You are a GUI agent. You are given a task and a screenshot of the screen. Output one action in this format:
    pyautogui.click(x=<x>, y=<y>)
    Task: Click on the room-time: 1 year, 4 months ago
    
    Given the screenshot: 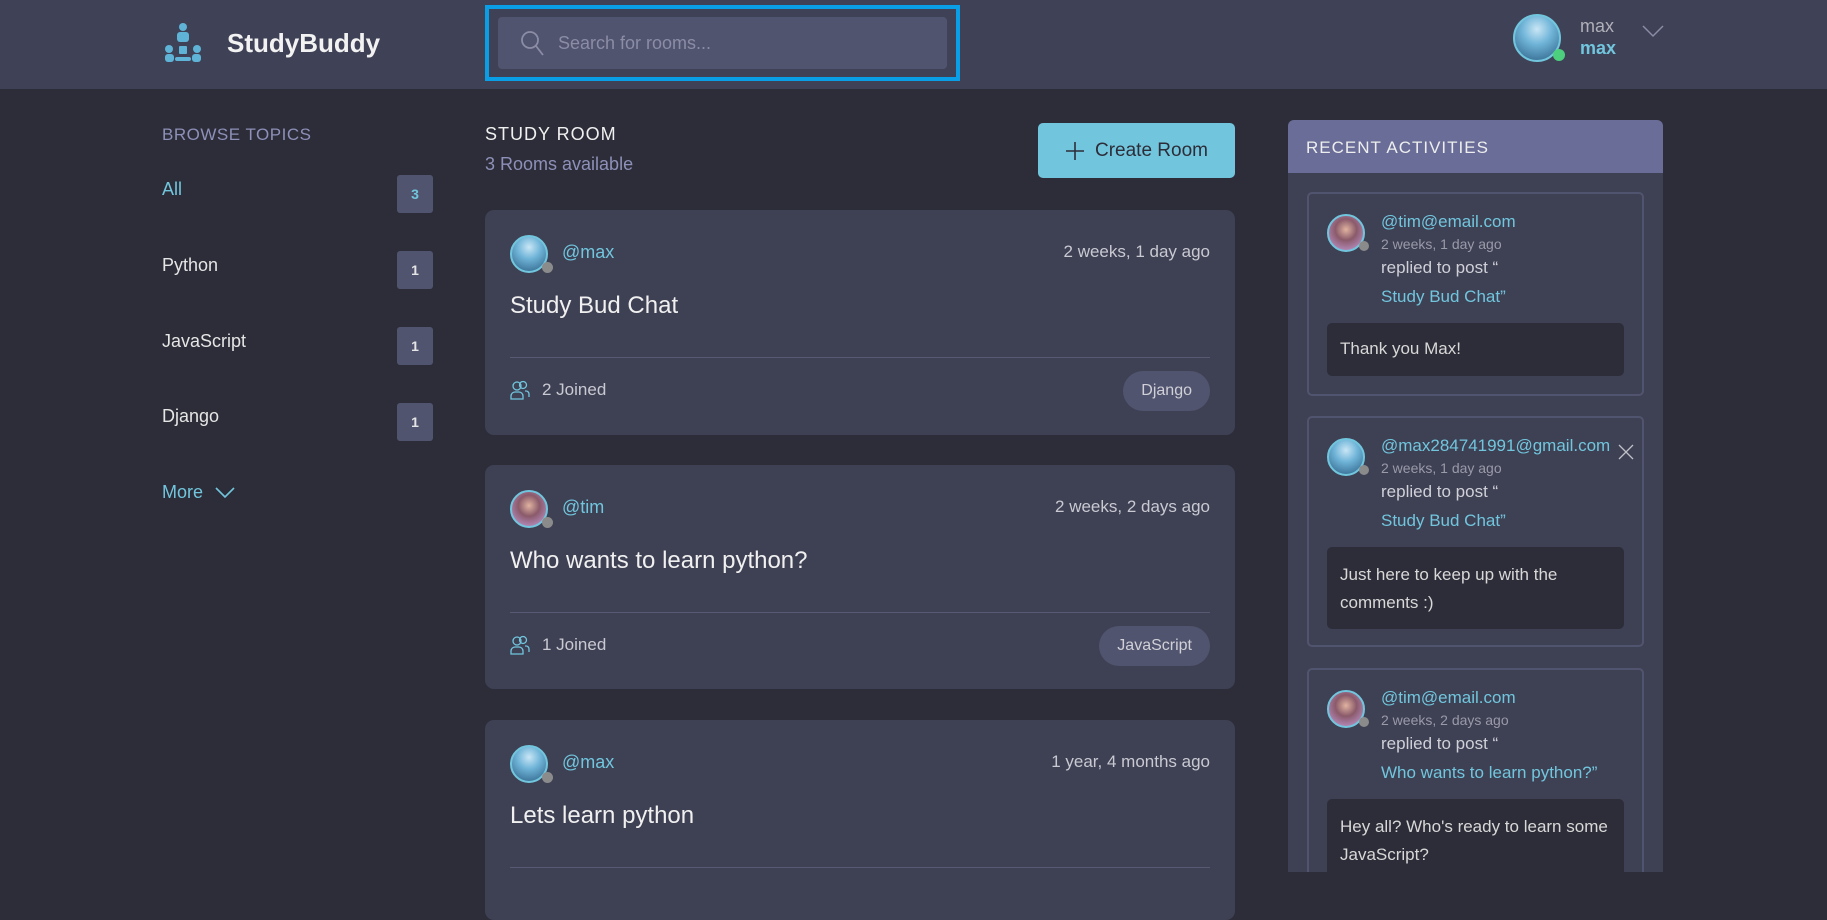 What is the action you would take?
    pyautogui.click(x=1130, y=761)
    